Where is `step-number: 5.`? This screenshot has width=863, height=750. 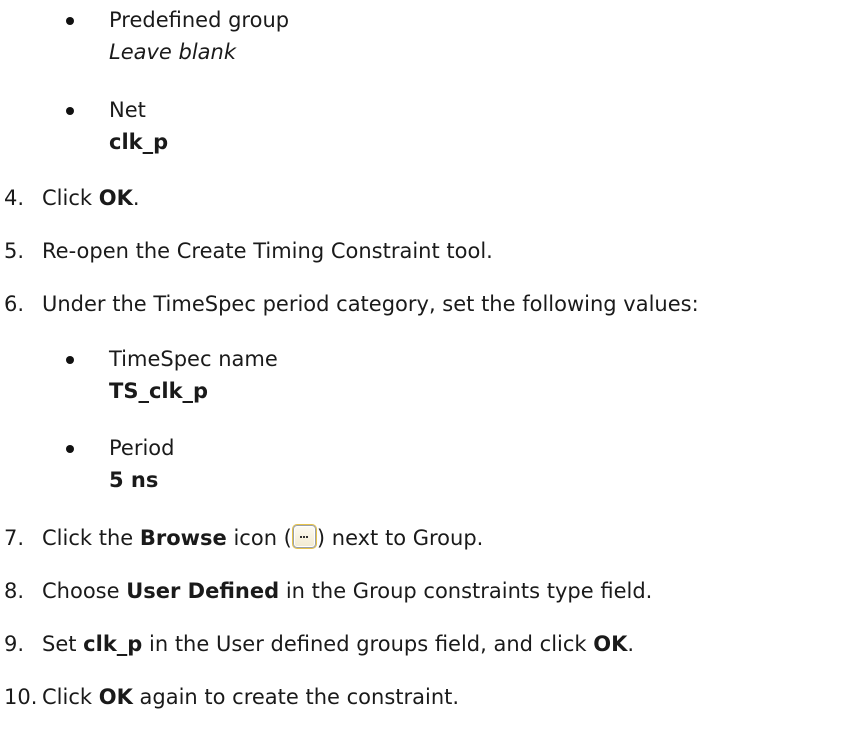 step-number: 5. is located at coordinates (14, 251).